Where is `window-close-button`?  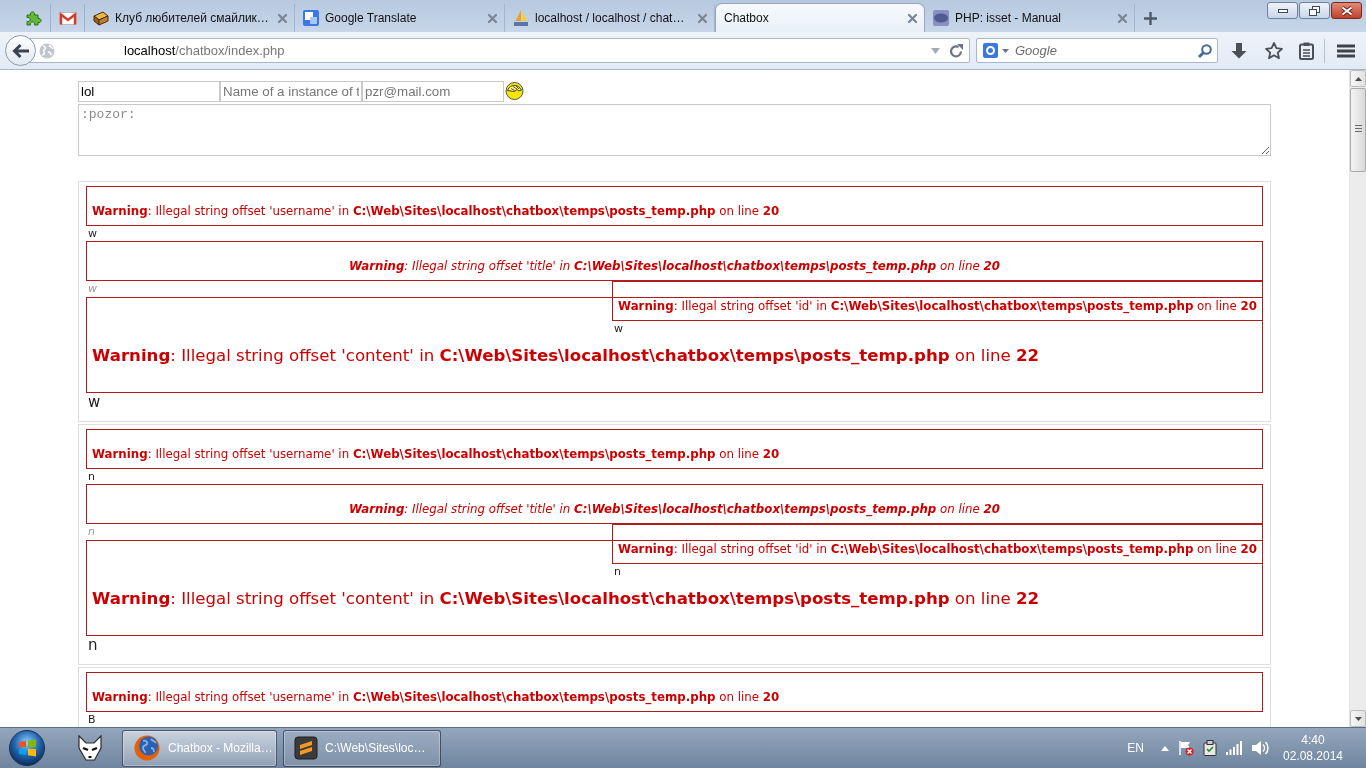 window-close-button is located at coordinates (1346, 10).